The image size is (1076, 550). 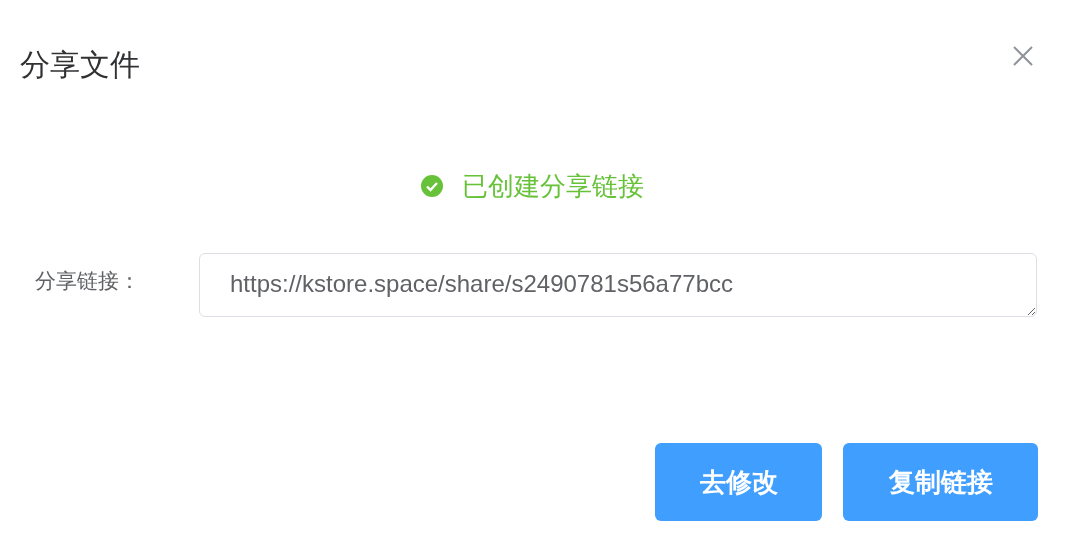 What do you see at coordinates (553, 186) in the screenshot?
I see `status-message: 已创建分享链接` at bounding box center [553, 186].